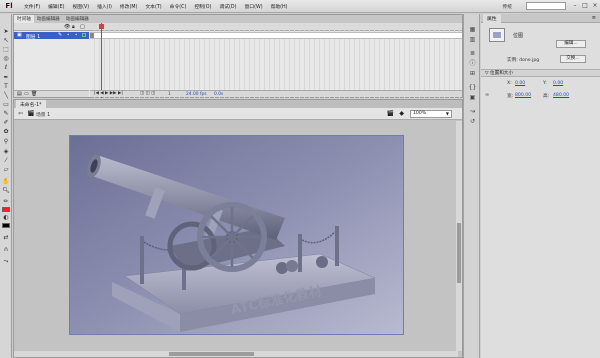 Image resolution: width=600 pixels, height=358 pixels. I want to click on delete-layer-icon: 🗑︎, so click(34, 94).